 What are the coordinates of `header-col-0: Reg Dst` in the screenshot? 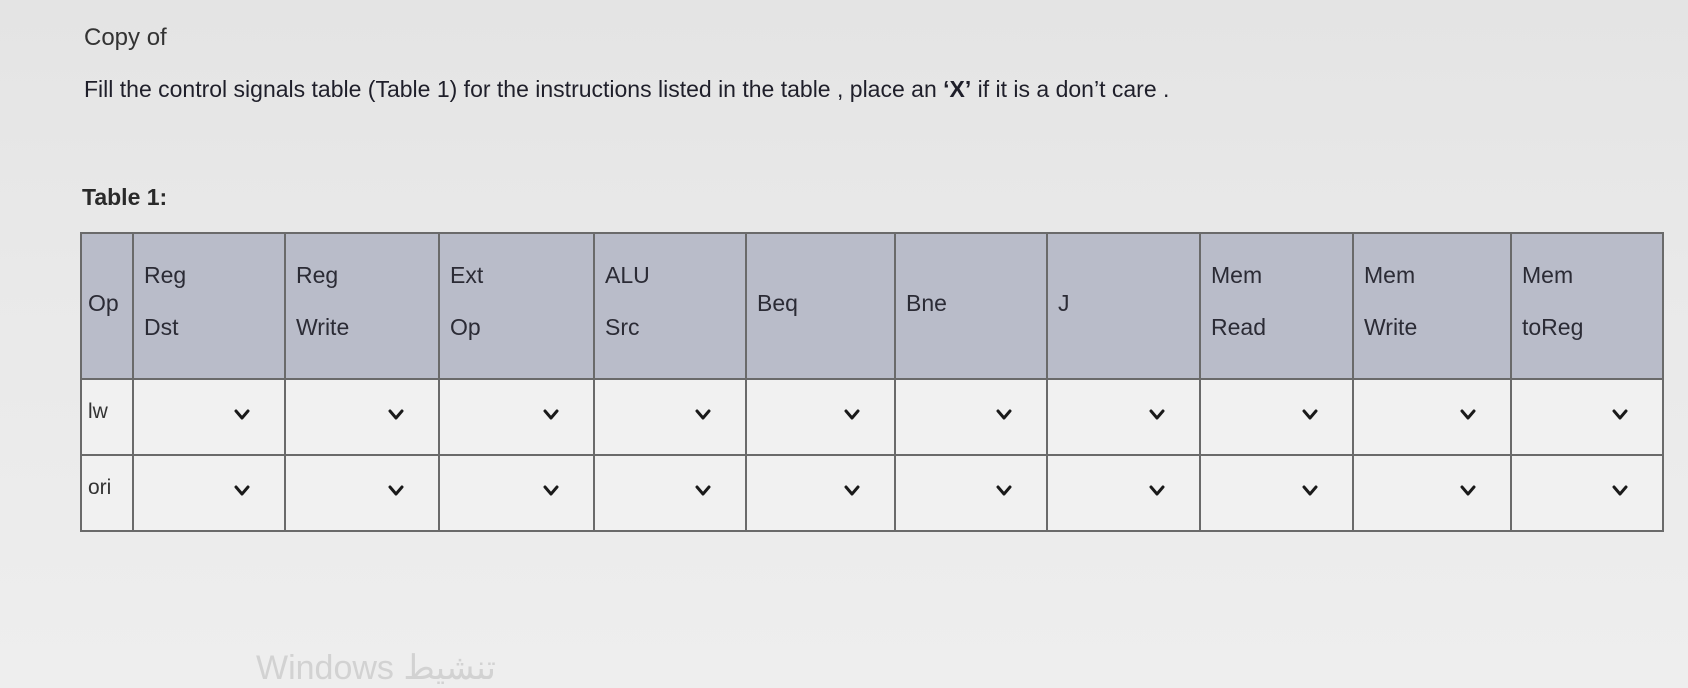 It's located at (209, 306).